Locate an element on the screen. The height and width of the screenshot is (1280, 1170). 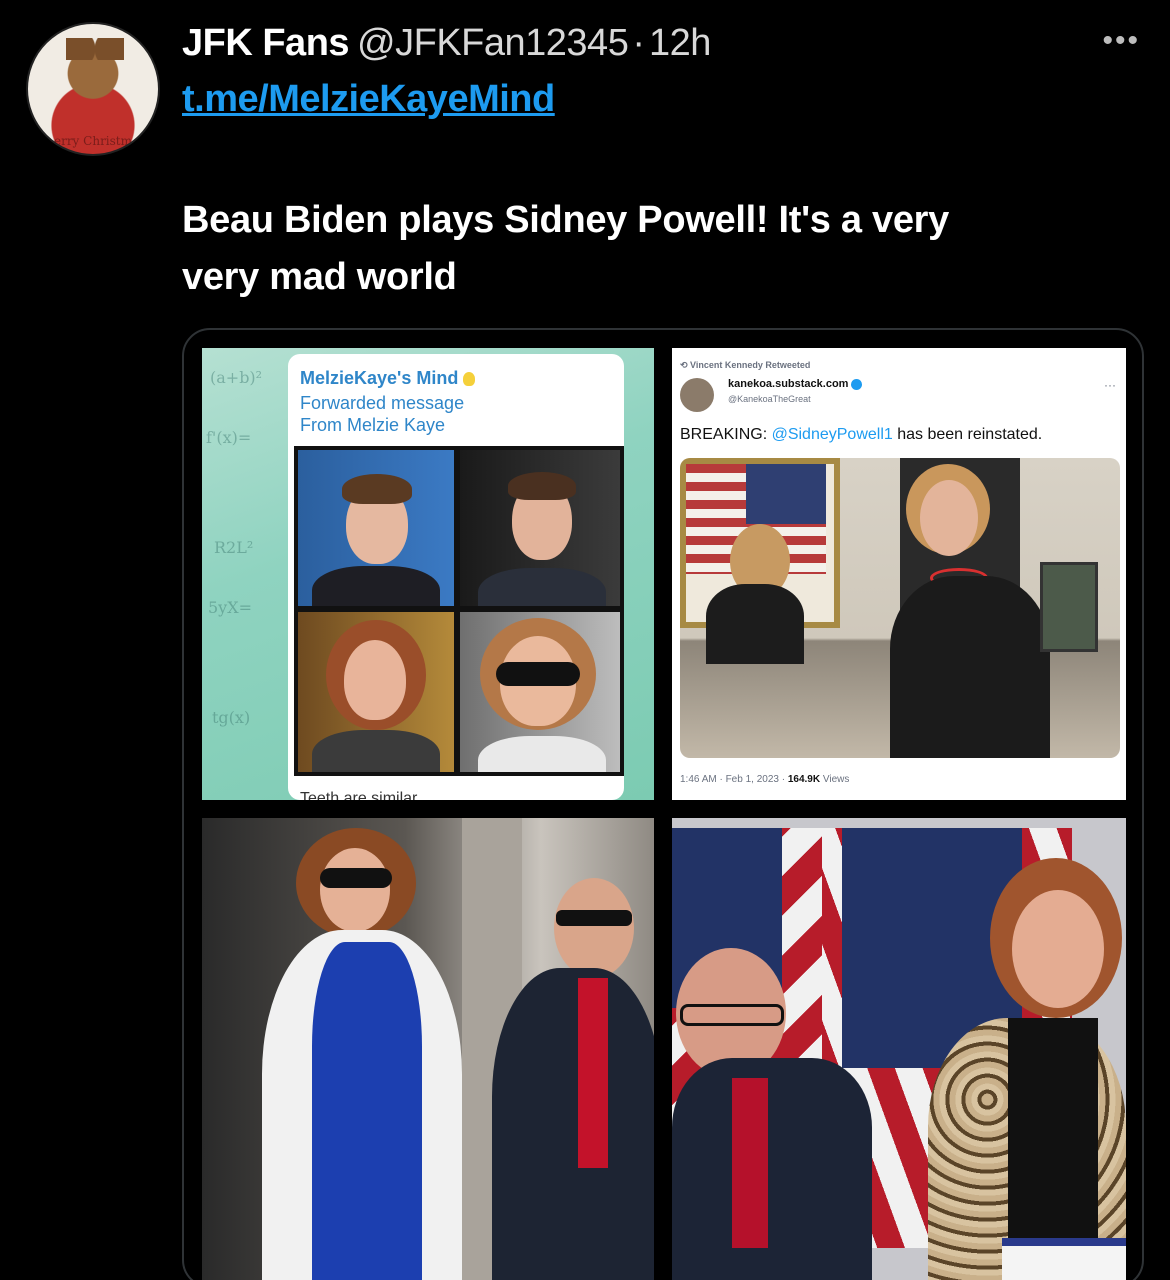
media-image-press-conference is located at coordinates (899, 1049).